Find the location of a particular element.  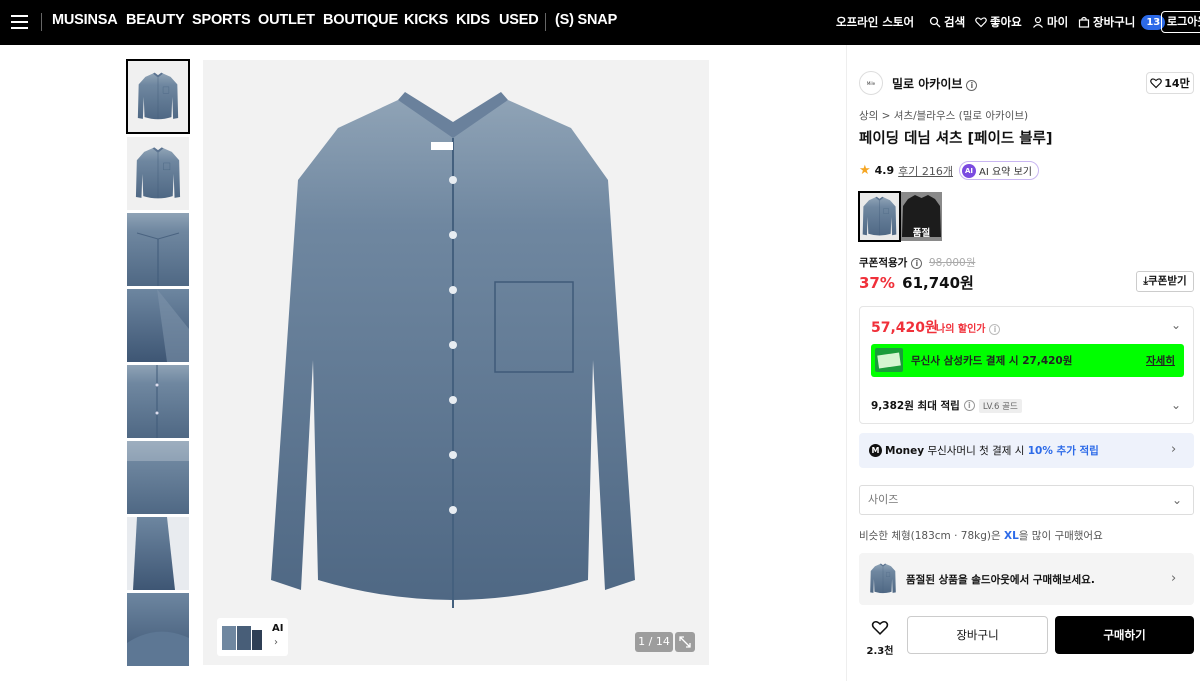

brand-name: 밀로 아카이브 i is located at coordinates (935, 83).